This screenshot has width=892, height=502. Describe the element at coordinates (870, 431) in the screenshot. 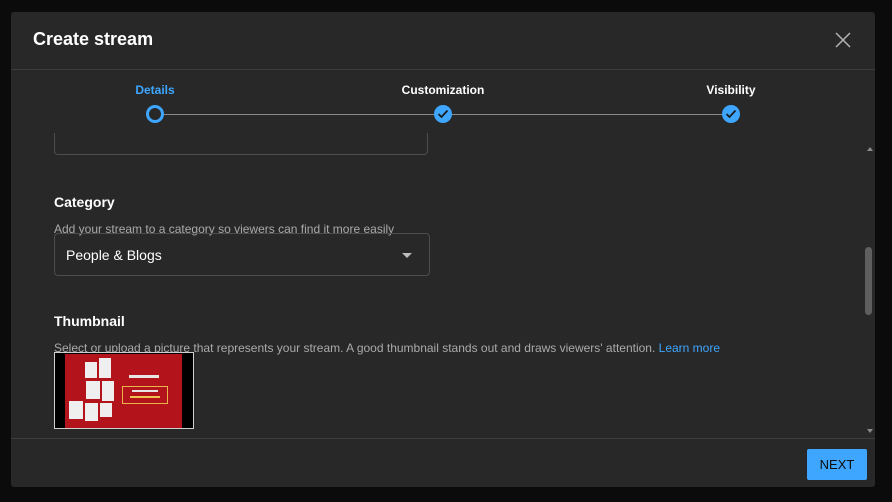

I see `scroll-down-icon` at that location.